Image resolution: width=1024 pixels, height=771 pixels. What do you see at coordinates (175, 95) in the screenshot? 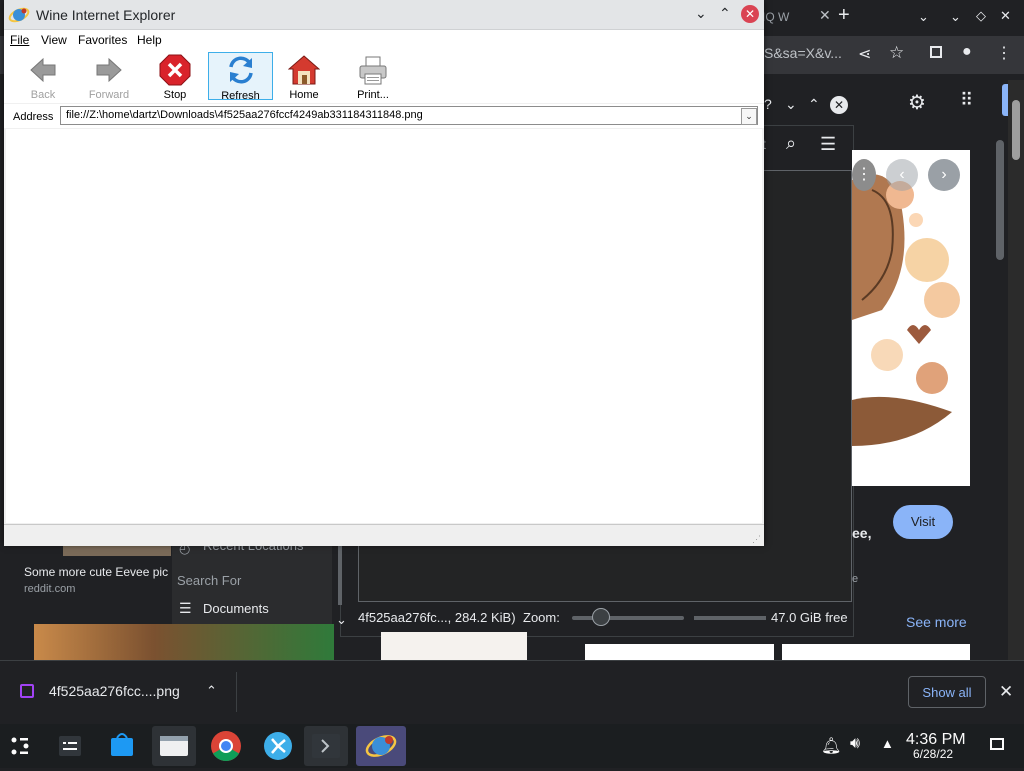
I see `stop-label: Stop` at bounding box center [175, 95].